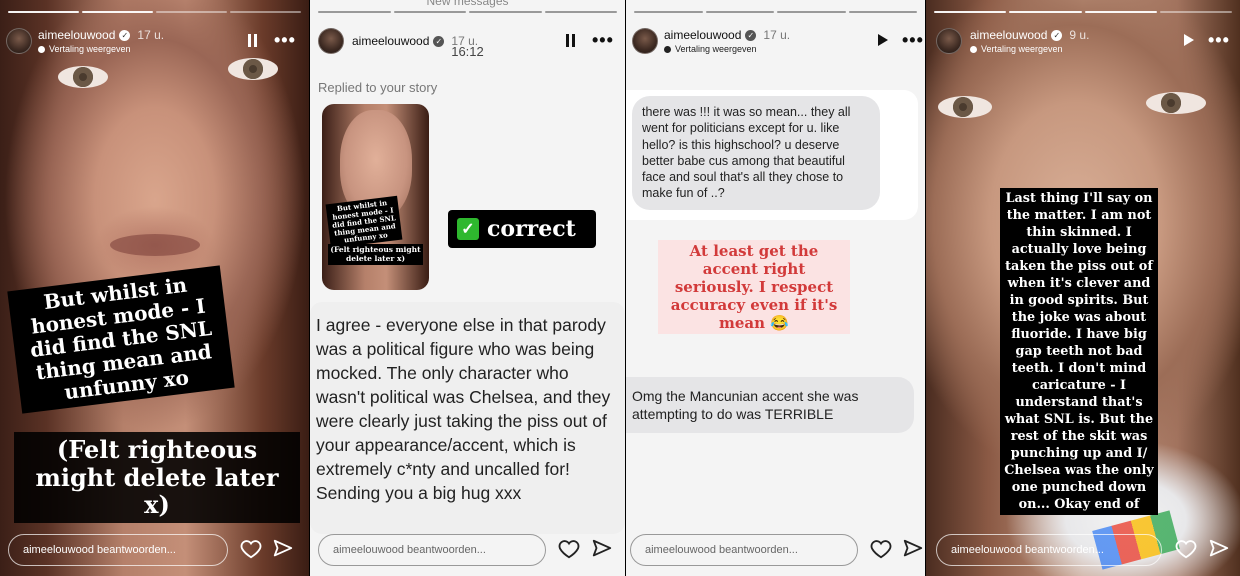 The height and width of the screenshot is (576, 1240). I want to click on new-messages-banner: New messages, so click(467, 4).